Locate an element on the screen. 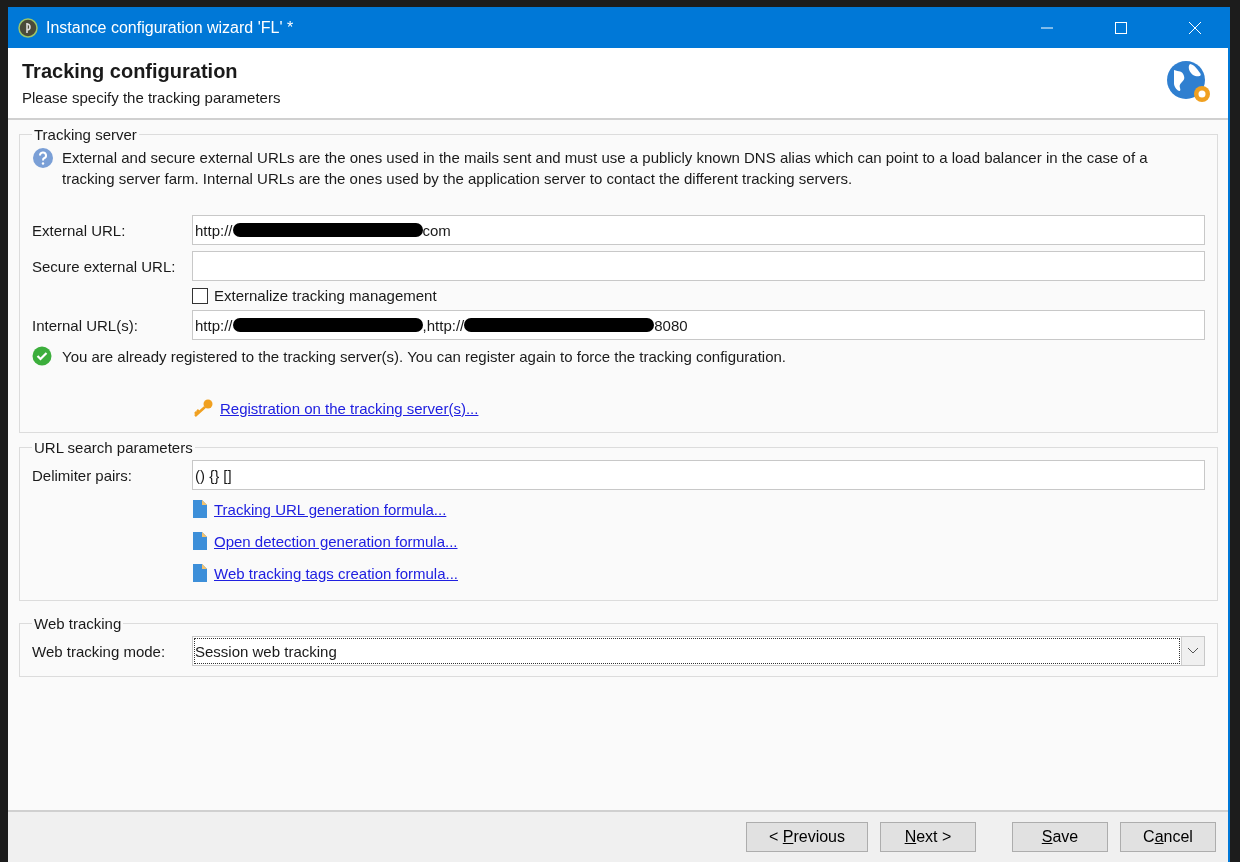 Image resolution: width=1240 pixels, height=862 pixels. field-label: Web tracking mode: is located at coordinates (99, 651).